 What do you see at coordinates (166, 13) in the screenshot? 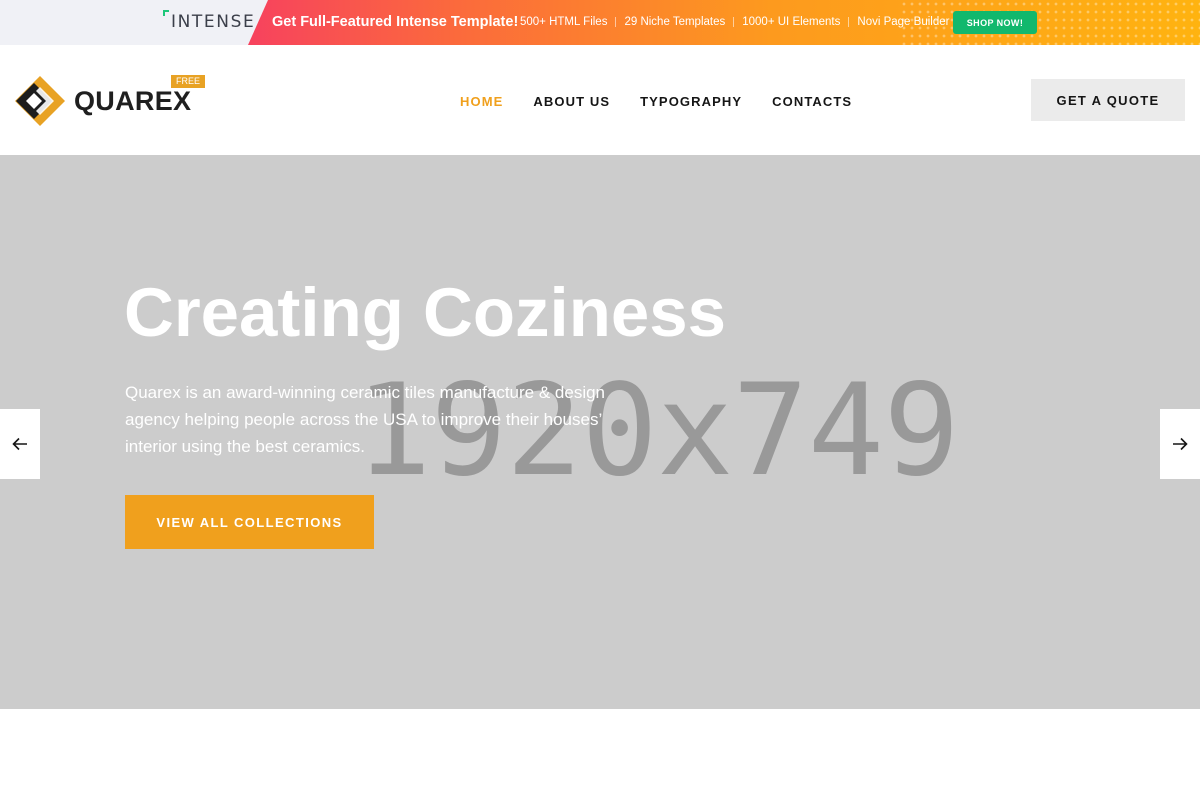
I see `promo-corner-mark-icon` at bounding box center [166, 13].